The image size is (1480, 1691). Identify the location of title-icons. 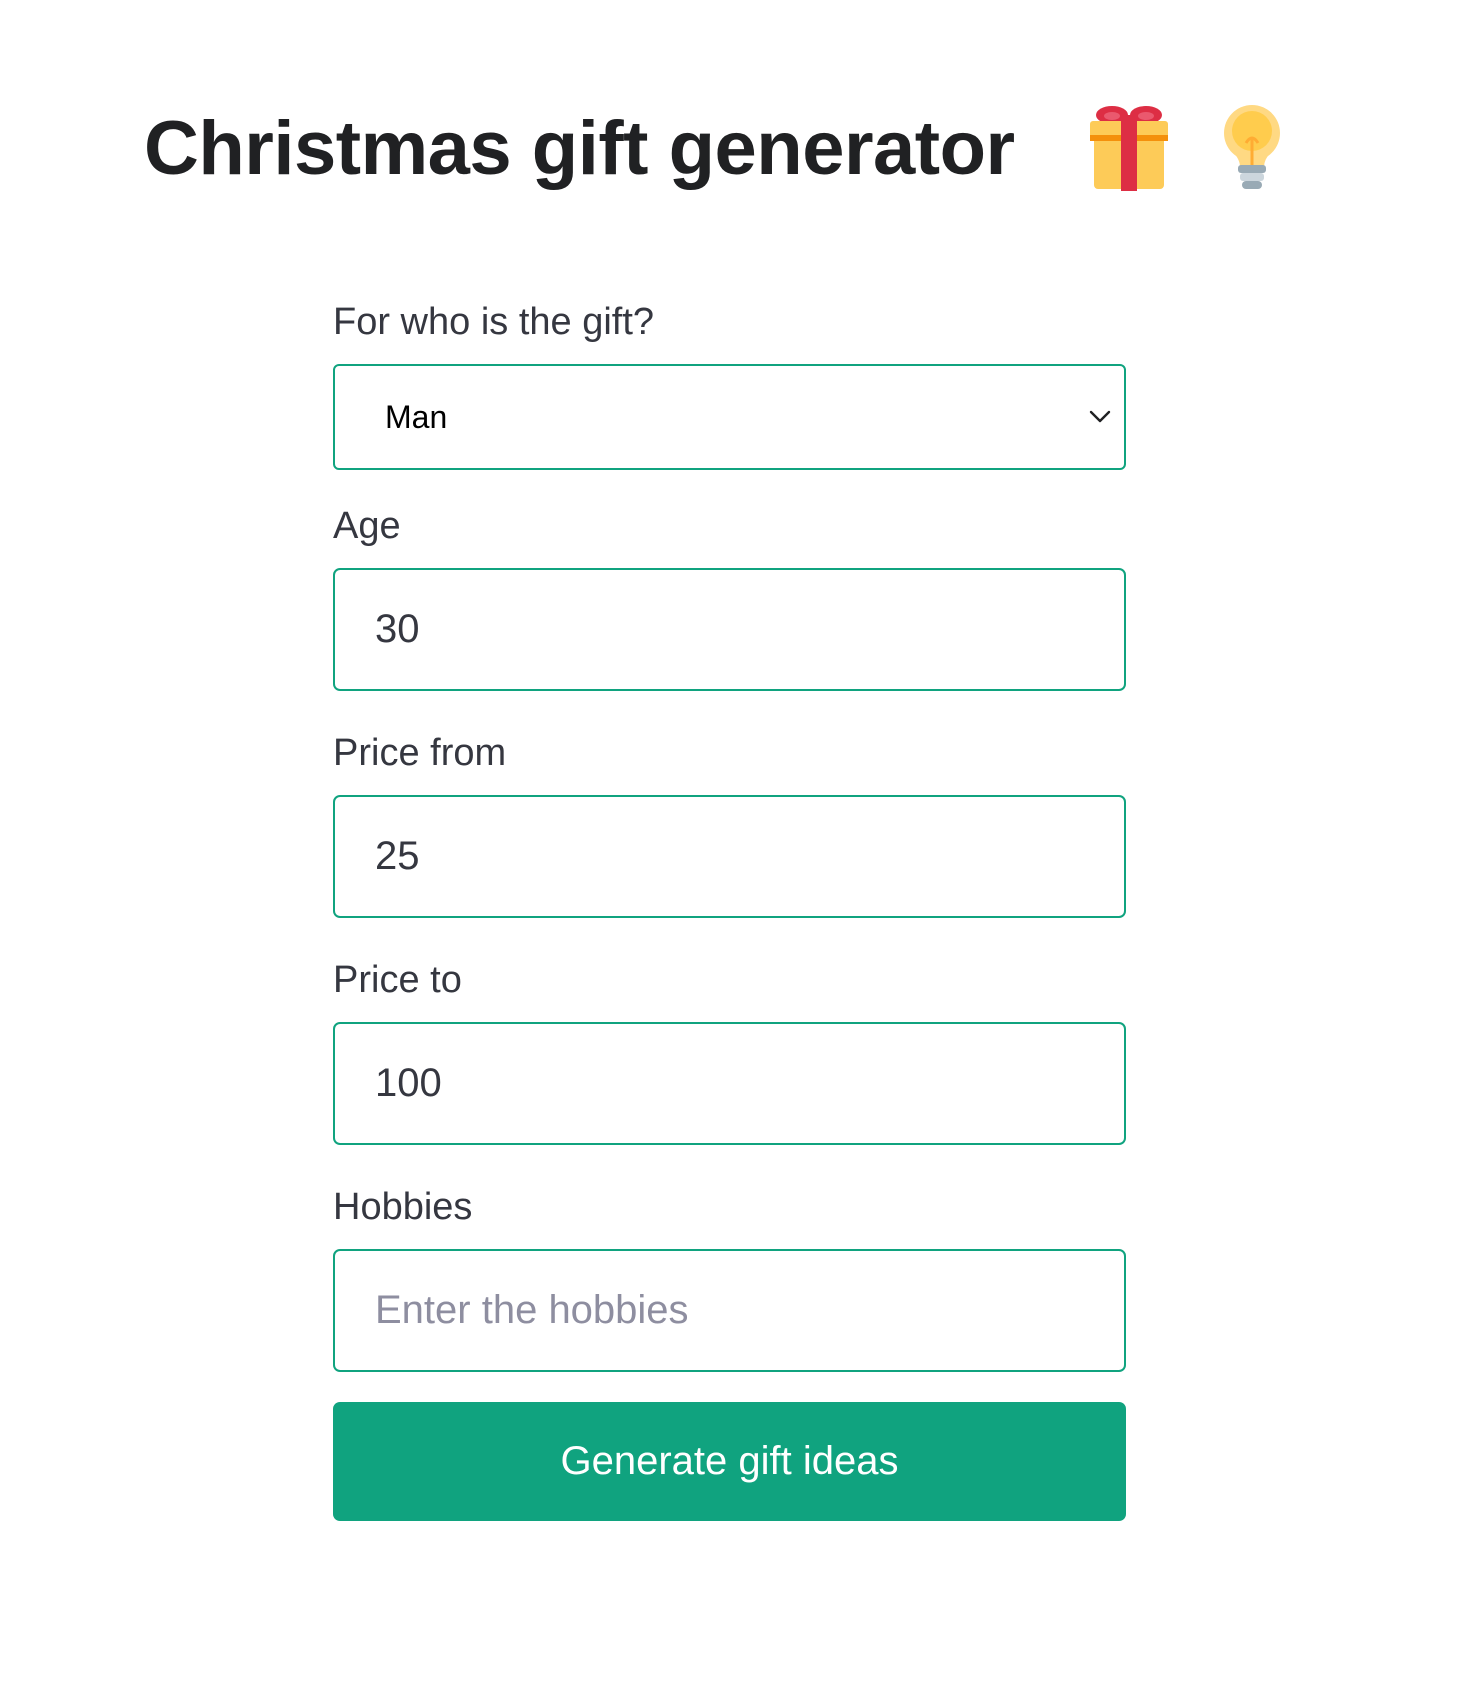
(1187, 148).